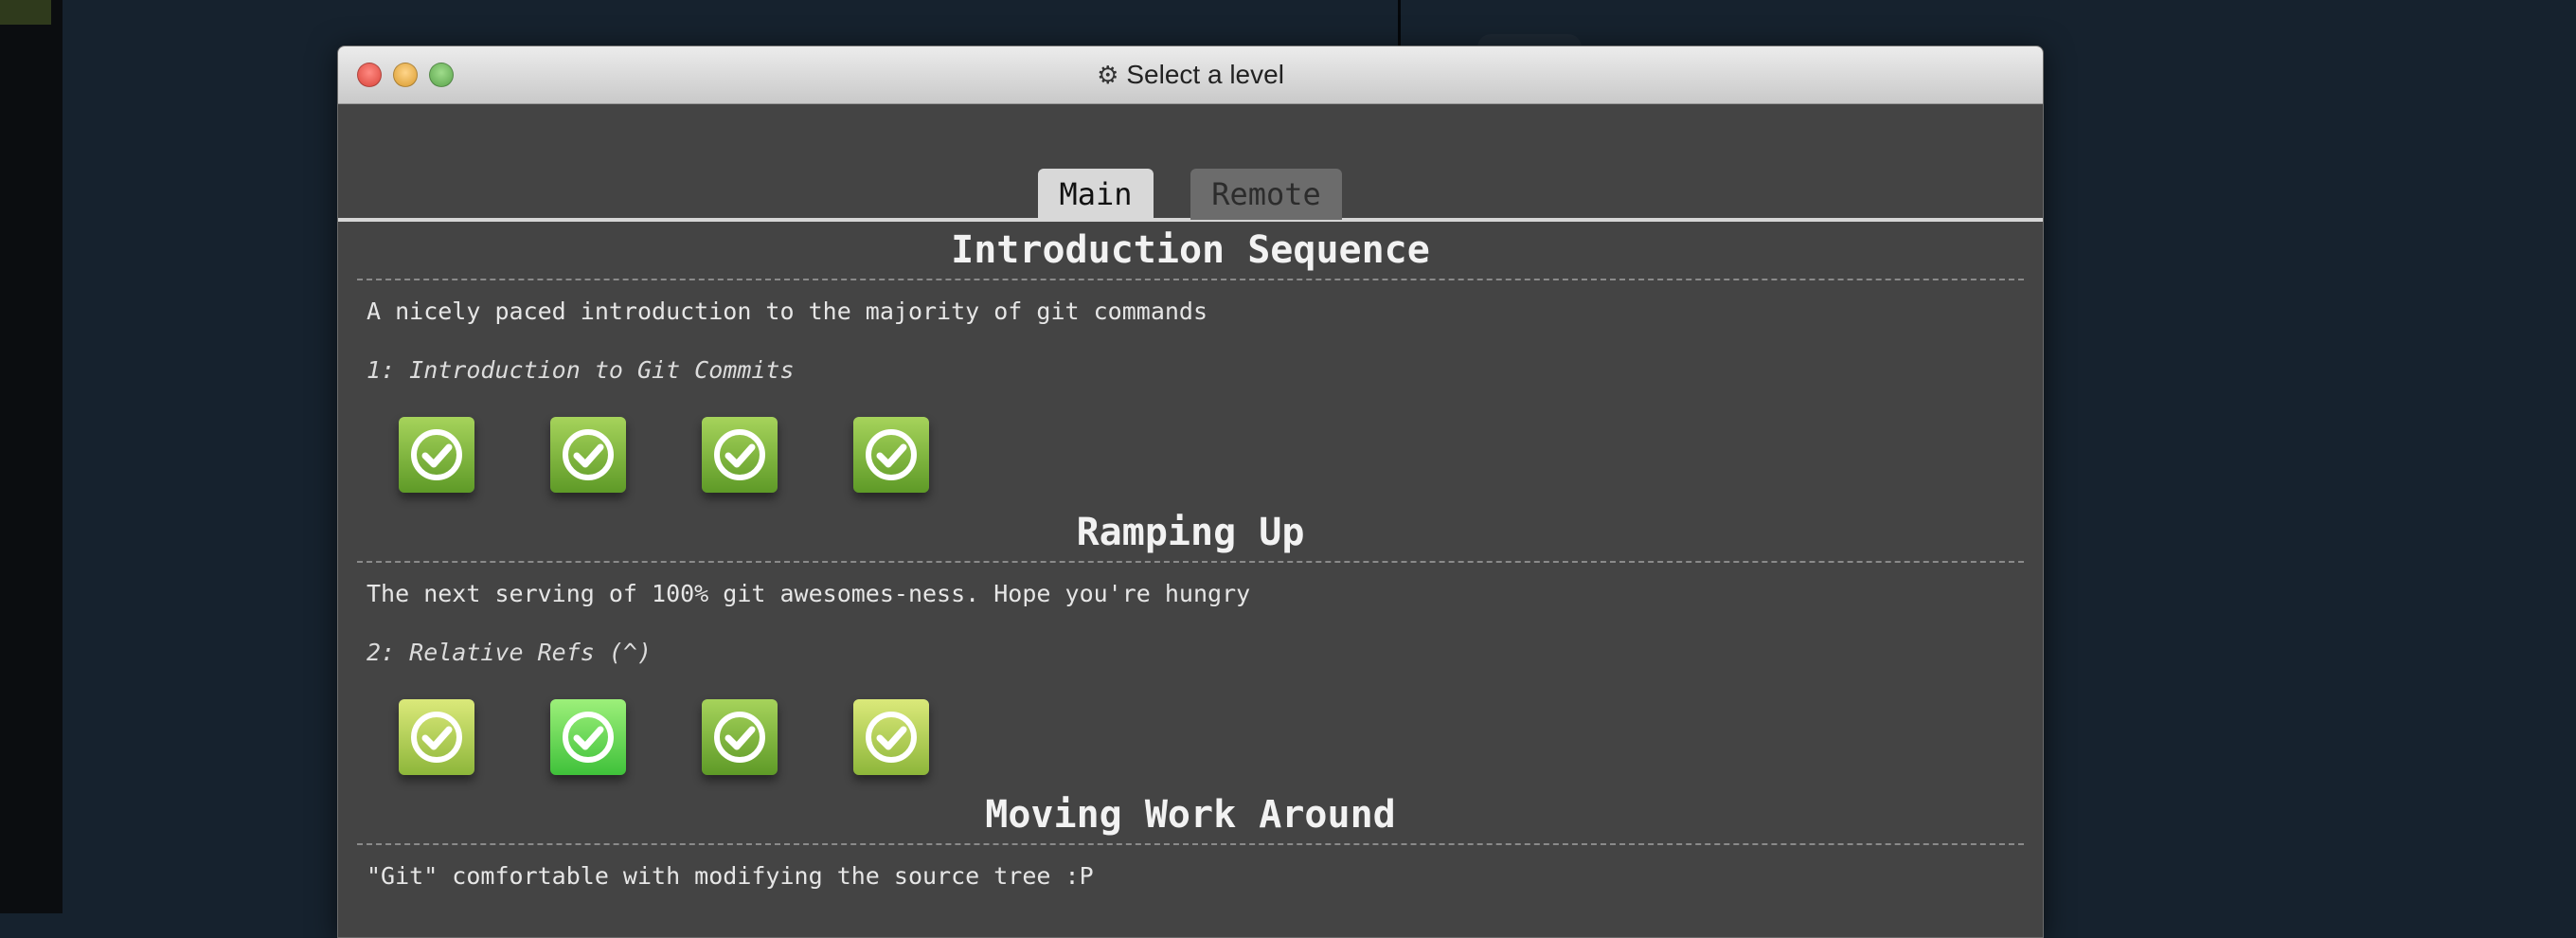 This screenshot has width=2576, height=938. Describe the element at coordinates (1096, 194) in the screenshot. I see `tab-main: Main` at that location.